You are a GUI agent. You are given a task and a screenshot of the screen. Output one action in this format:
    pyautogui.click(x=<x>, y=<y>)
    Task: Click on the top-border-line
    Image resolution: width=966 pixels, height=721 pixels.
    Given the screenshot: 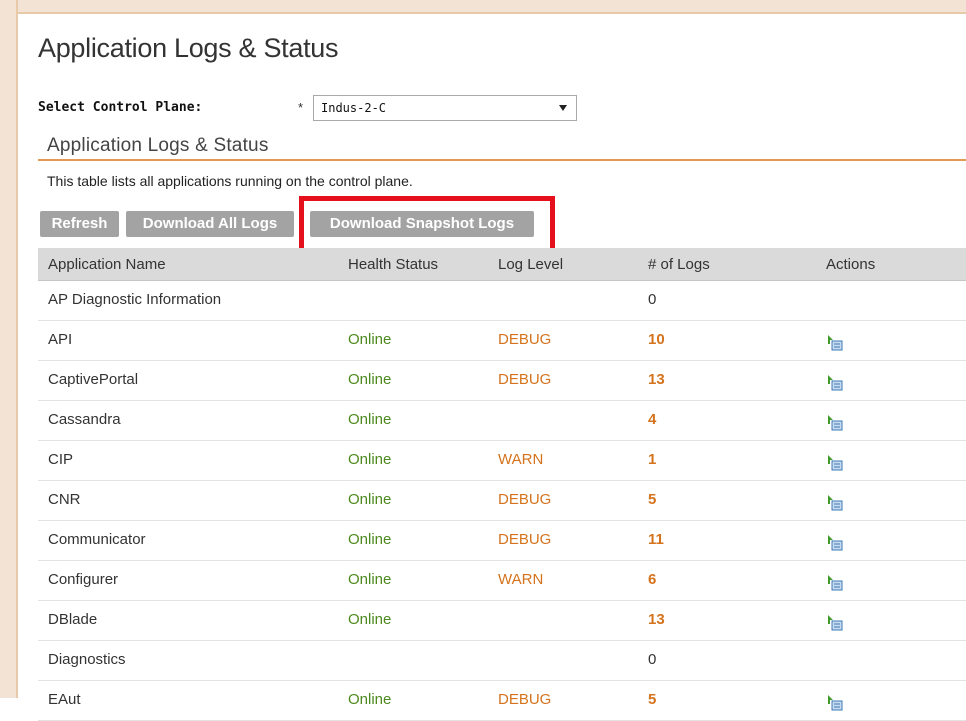 What is the action you would take?
    pyautogui.click(x=491, y=13)
    